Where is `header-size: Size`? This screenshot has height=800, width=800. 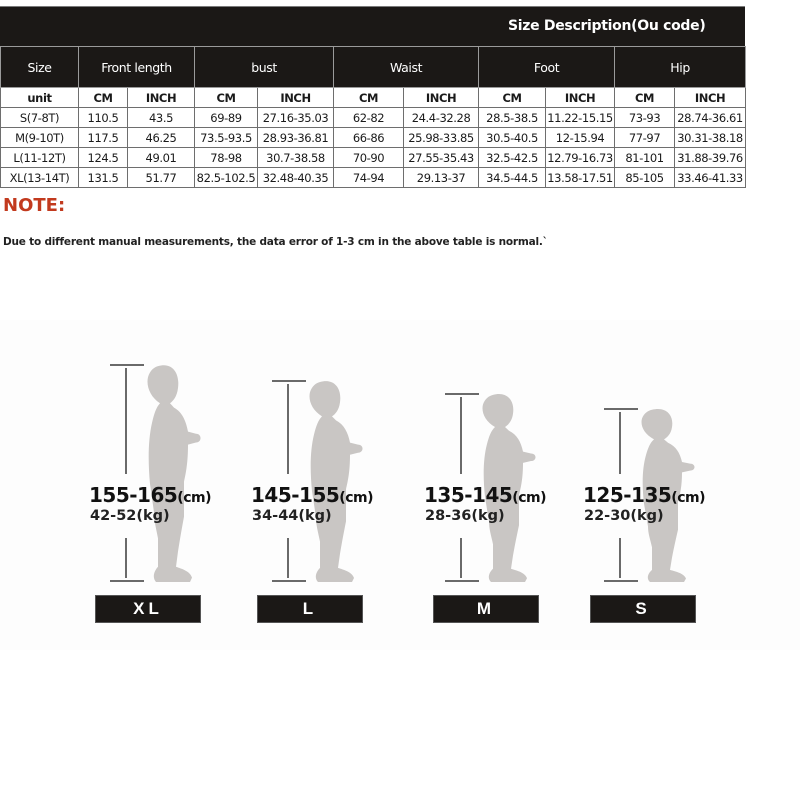
header-size: Size is located at coordinates (39, 67).